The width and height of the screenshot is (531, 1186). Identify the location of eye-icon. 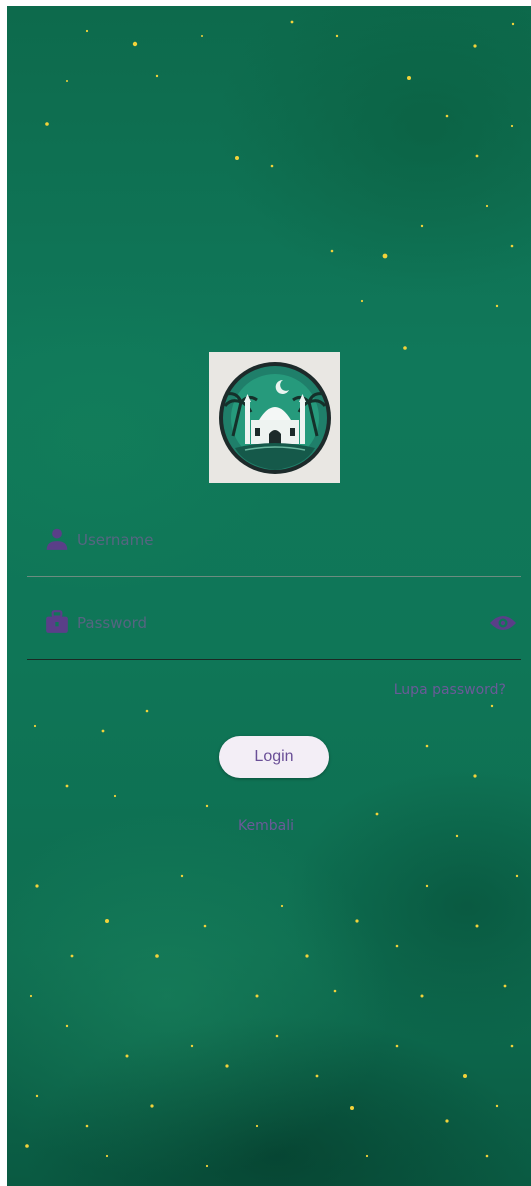
(503, 623).